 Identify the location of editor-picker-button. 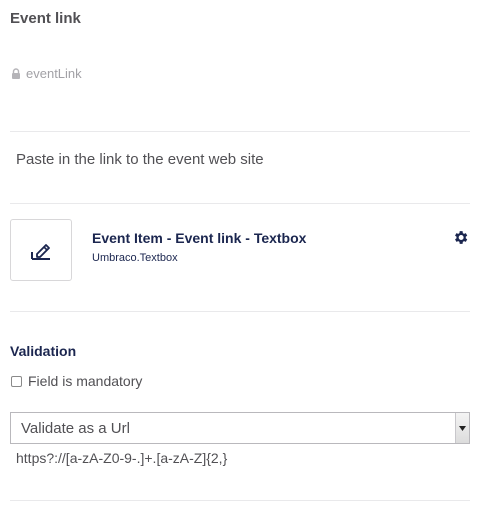
(41, 250).